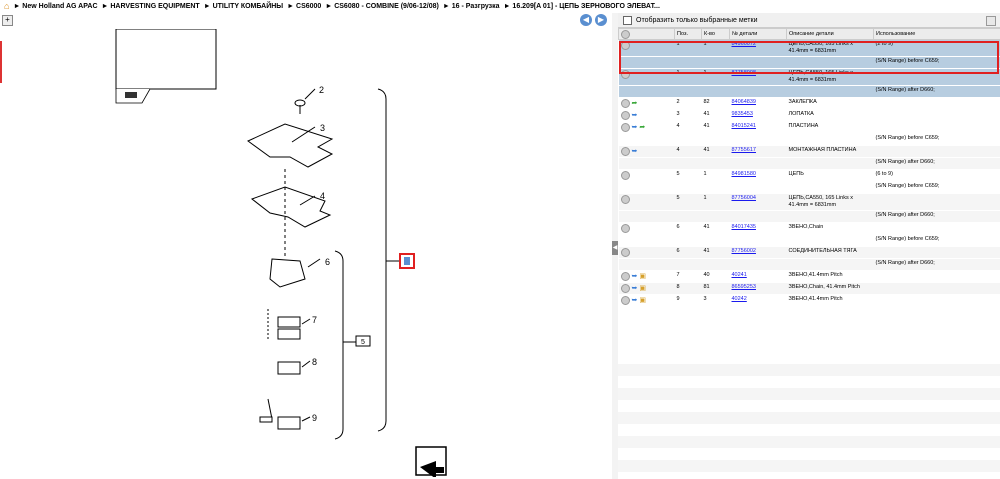 This screenshot has height=479, width=1000. What do you see at coordinates (744, 73) in the screenshot?
I see `part-number-link: 87758008` at bounding box center [744, 73].